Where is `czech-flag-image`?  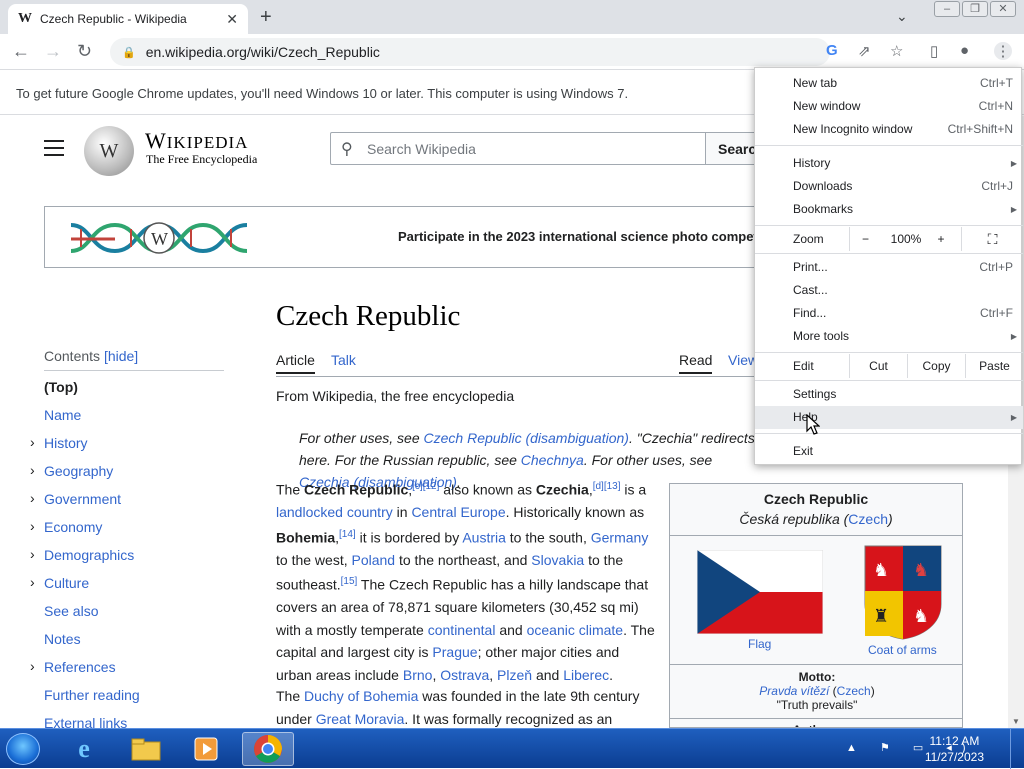
czech-flag-image is located at coordinates (760, 592).